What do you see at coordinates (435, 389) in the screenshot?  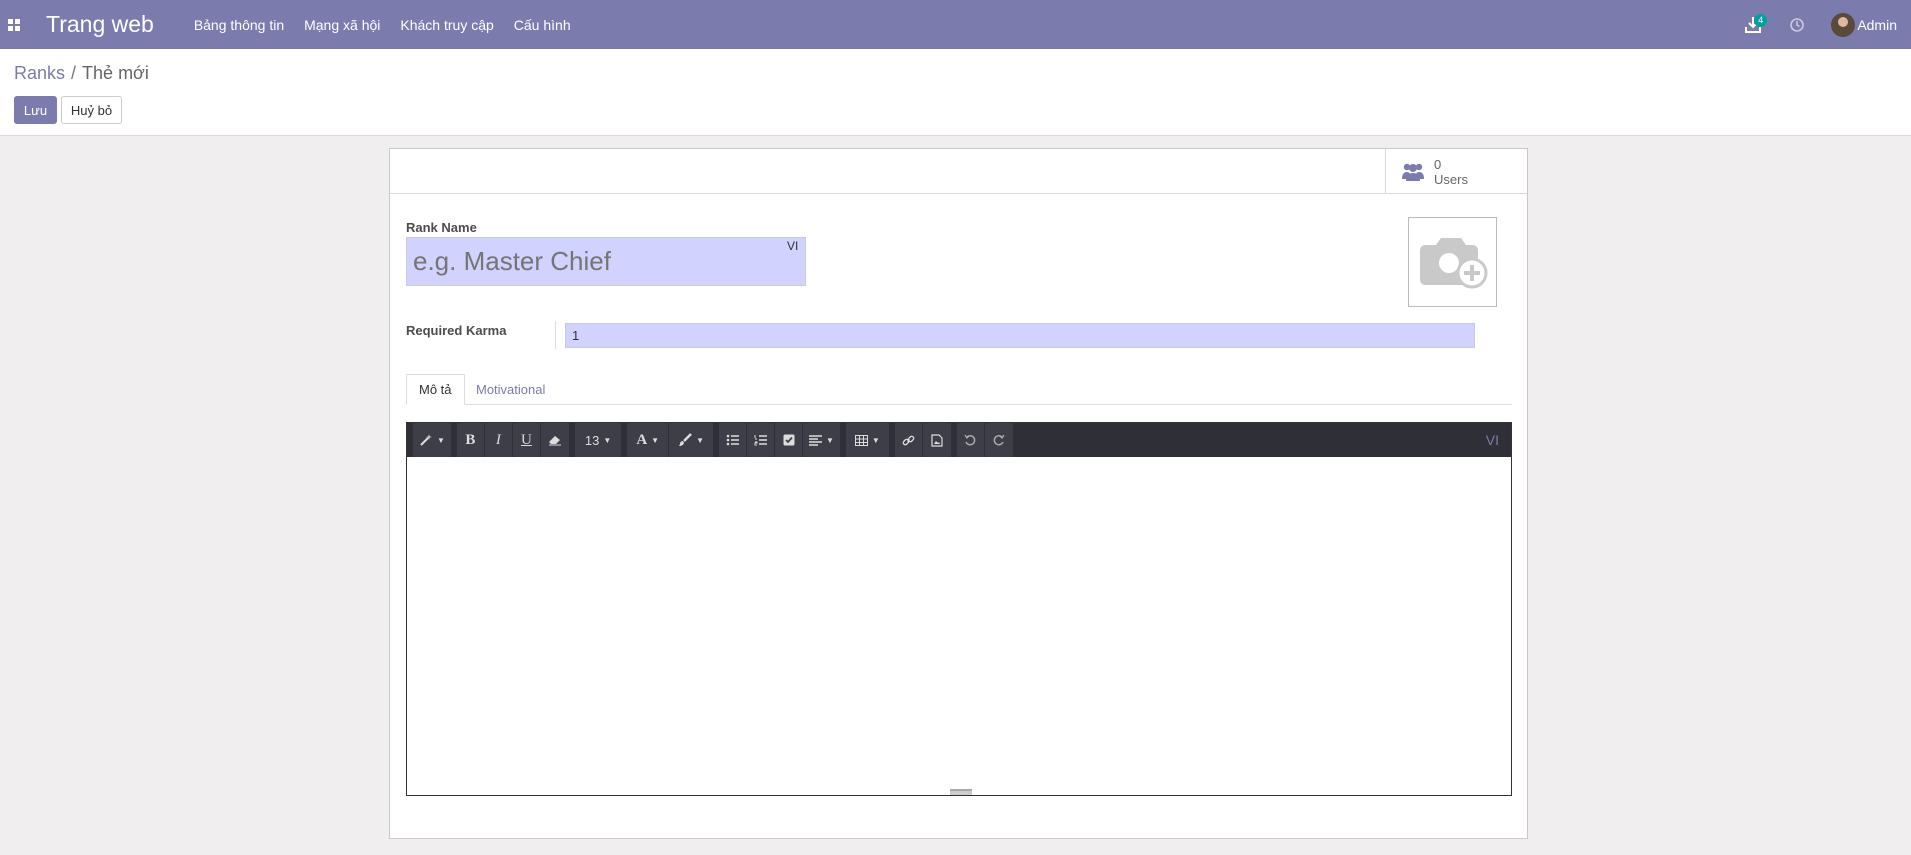 I see `tab-description: Mô tả` at bounding box center [435, 389].